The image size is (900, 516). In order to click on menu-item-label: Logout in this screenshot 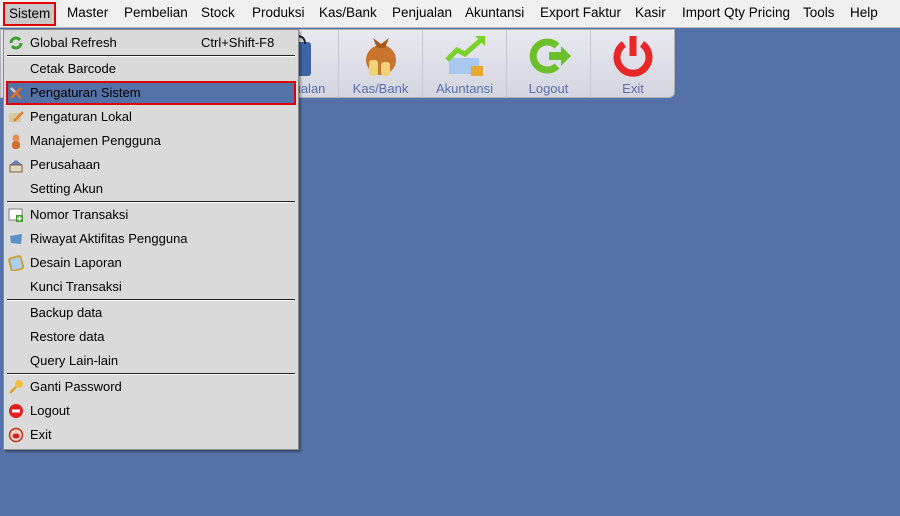, I will do `click(50, 410)`.